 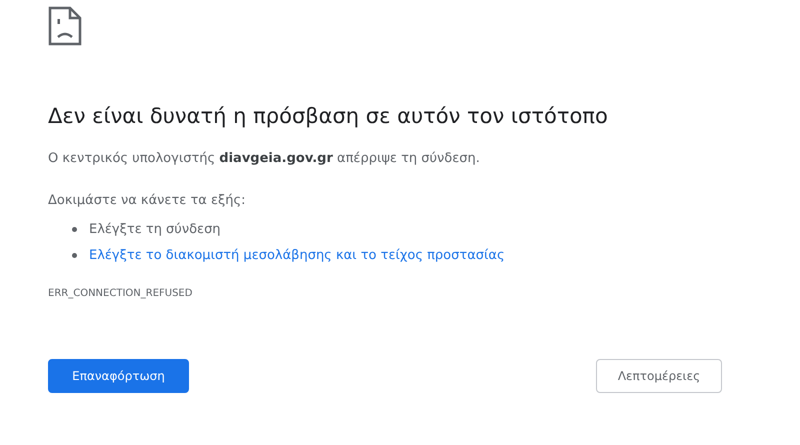 I want to click on reload-button: Επαναφόρτωση, so click(x=118, y=376).